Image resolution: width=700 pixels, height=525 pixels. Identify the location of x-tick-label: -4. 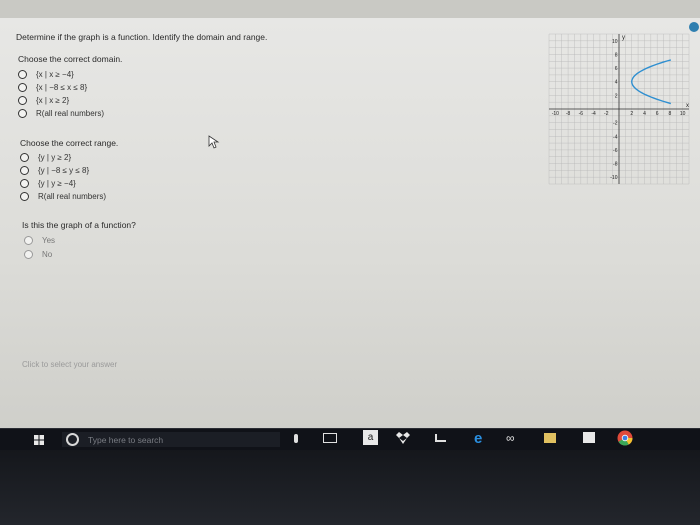
(593, 114).